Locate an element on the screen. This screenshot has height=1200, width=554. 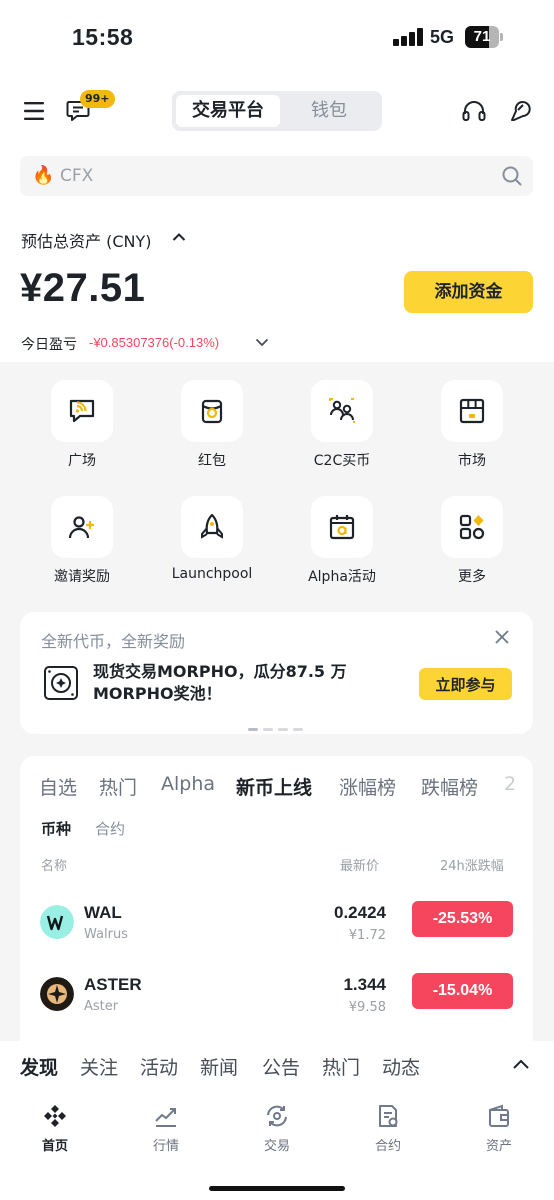
status-bar: 15:58 5G 71 is located at coordinates (277, 38).